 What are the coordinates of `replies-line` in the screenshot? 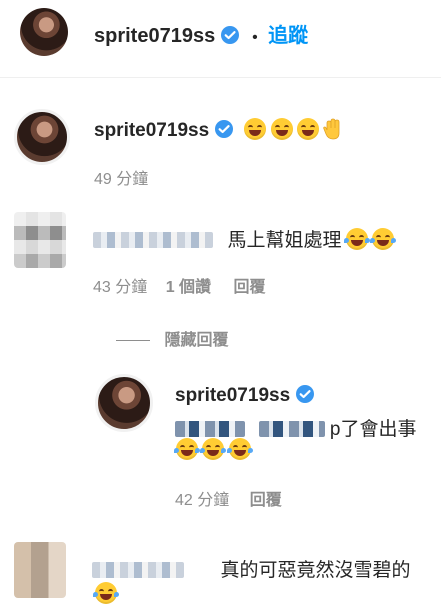 It's located at (133, 341).